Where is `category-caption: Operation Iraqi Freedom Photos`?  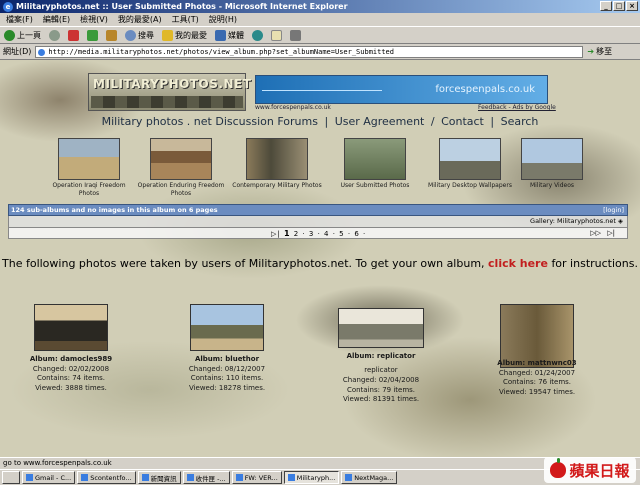
category-caption: Operation Iraqi Freedom Photos is located at coordinates (89, 189).